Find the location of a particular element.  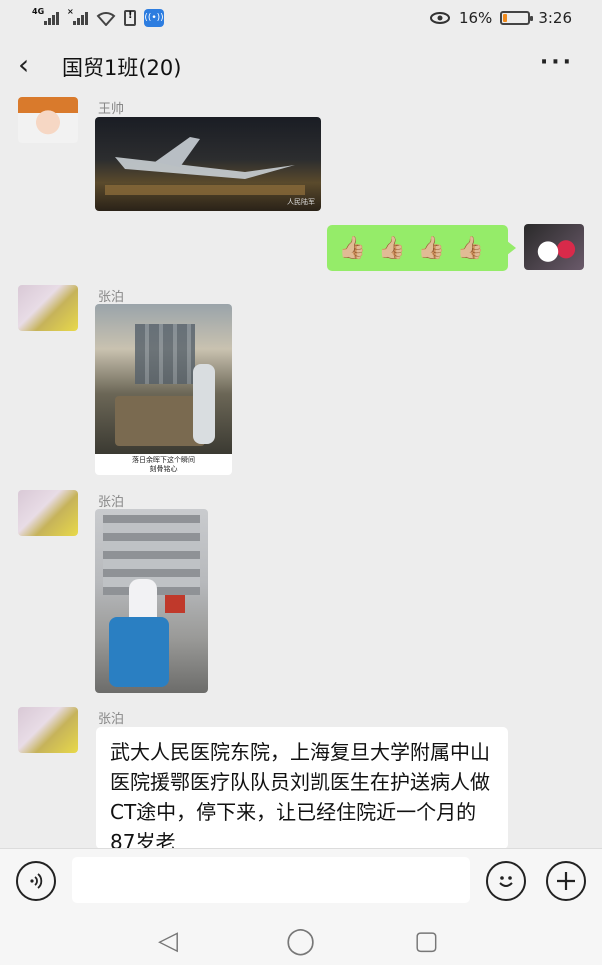

app-notification-icon: ((•)) is located at coordinates (154, 18).